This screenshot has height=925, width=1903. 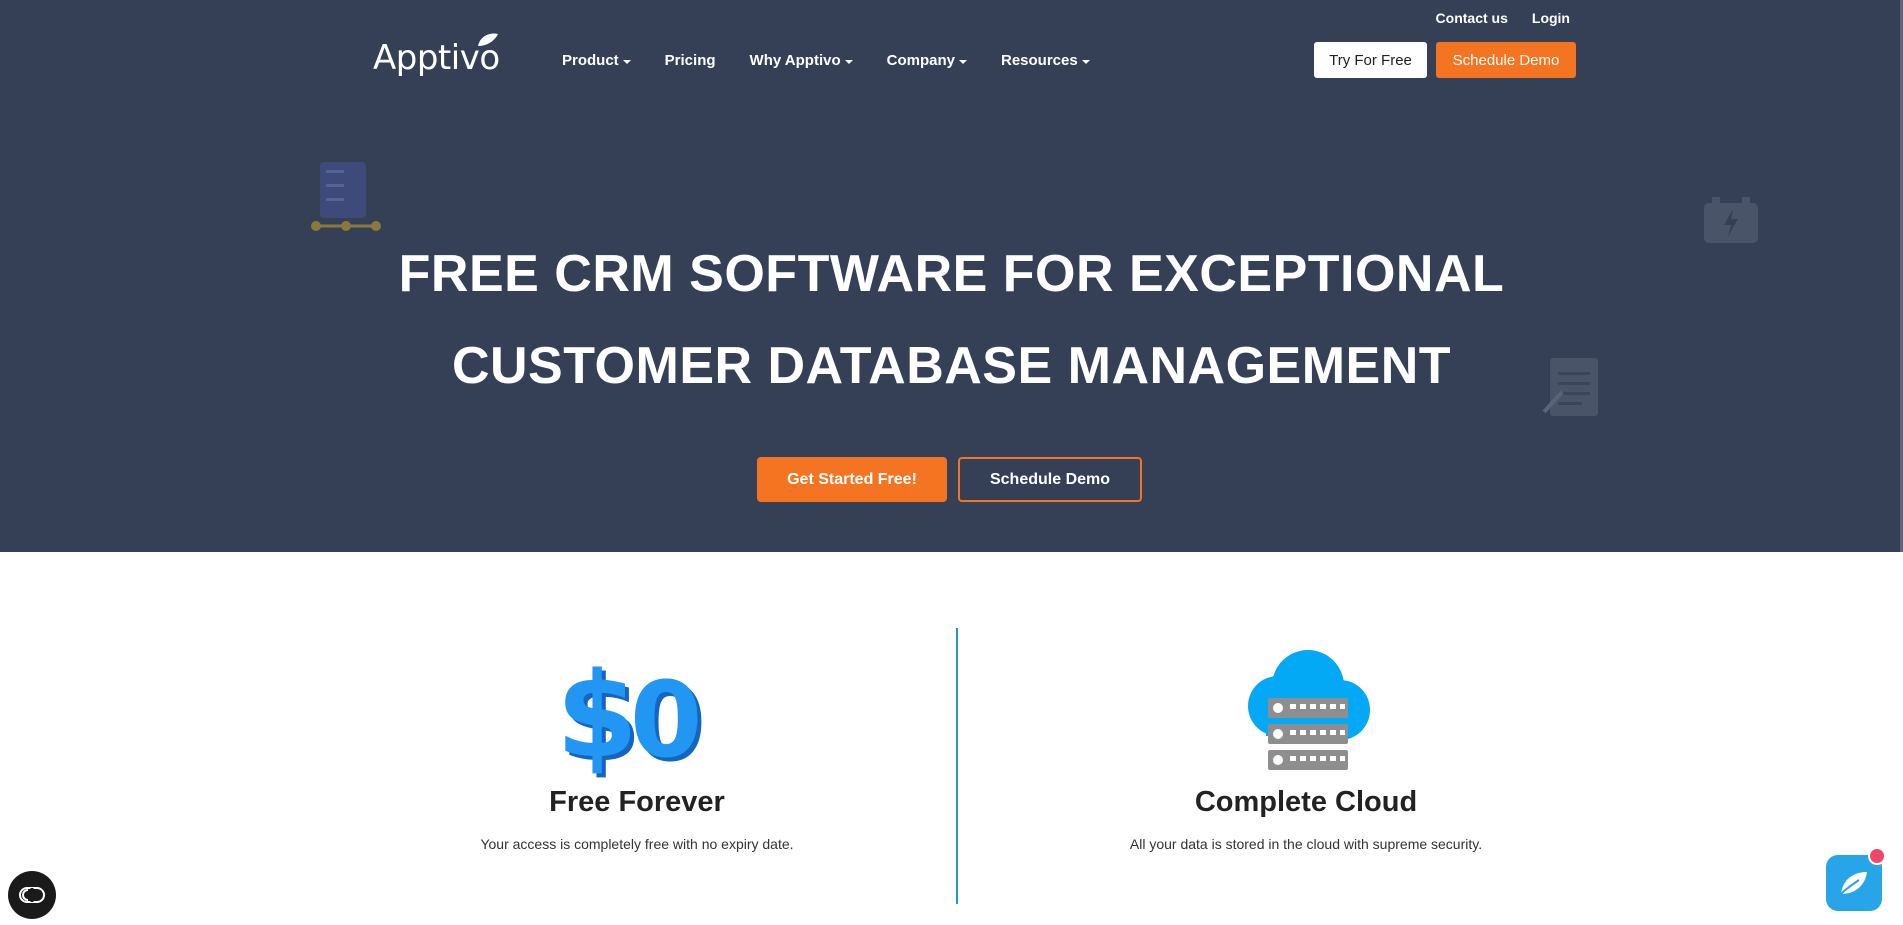 I want to click on hero-title-line2: CUSTOMER DATABASE MANAGEMENT, so click(x=951, y=366).